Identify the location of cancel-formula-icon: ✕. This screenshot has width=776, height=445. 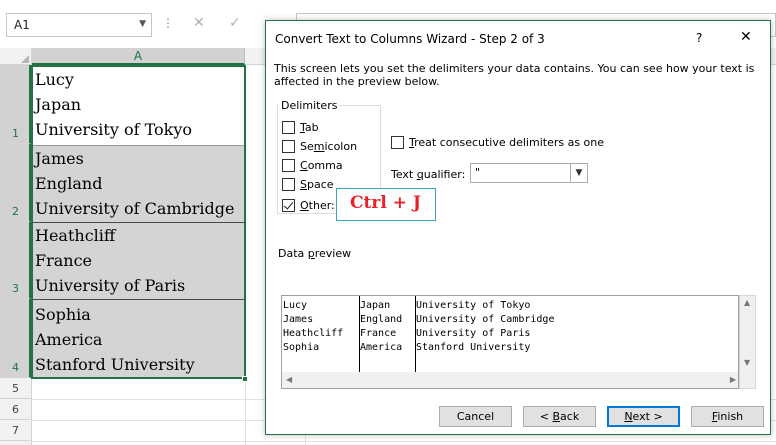
(199, 23).